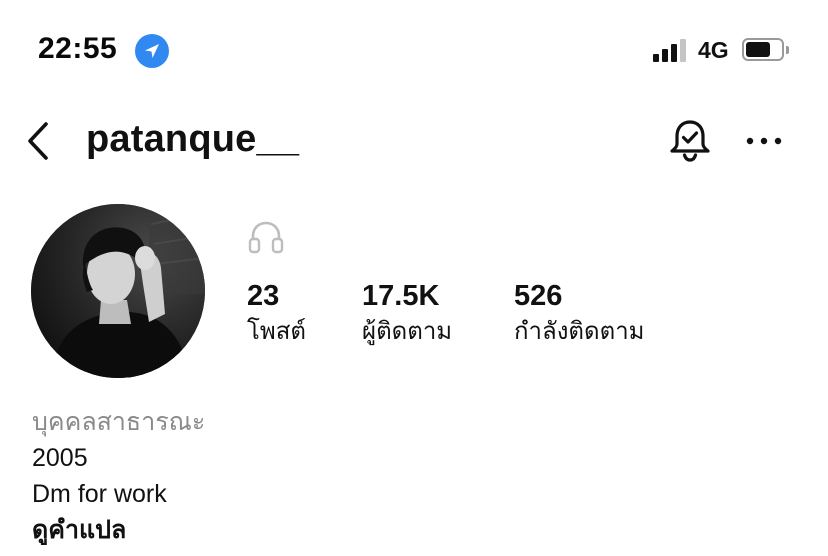 Image resolution: width=828 pixels, height=556 pixels. Describe the element at coordinates (401, 296) in the screenshot. I see `stat-count: 17.5K` at that location.